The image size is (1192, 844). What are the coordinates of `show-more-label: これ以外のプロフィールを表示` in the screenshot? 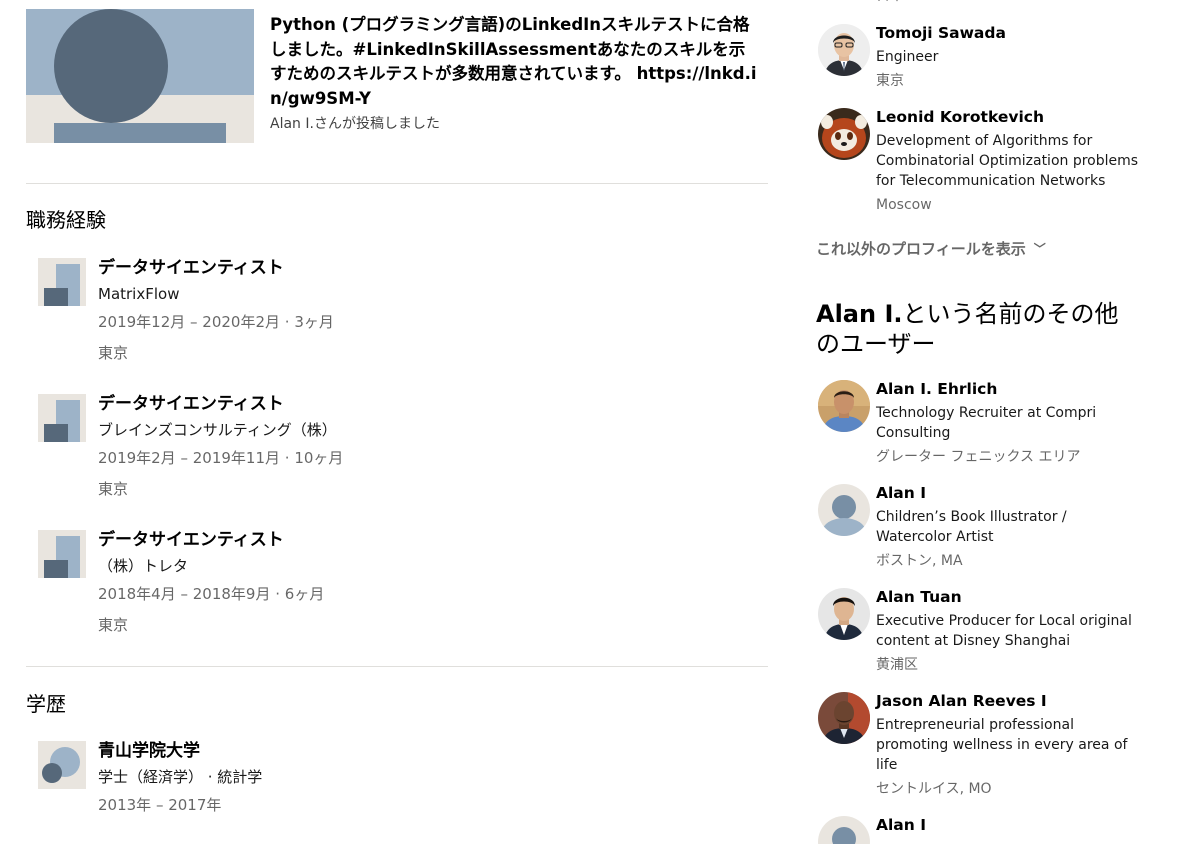 It's located at (921, 249).